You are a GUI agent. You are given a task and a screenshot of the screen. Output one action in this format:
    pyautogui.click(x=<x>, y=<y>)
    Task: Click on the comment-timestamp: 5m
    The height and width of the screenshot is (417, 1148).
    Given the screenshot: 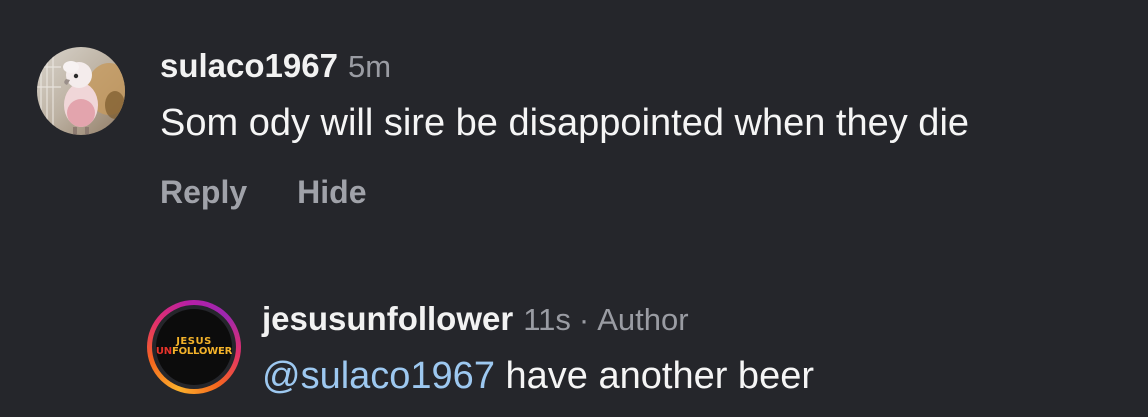 What is the action you would take?
    pyautogui.click(x=369, y=66)
    